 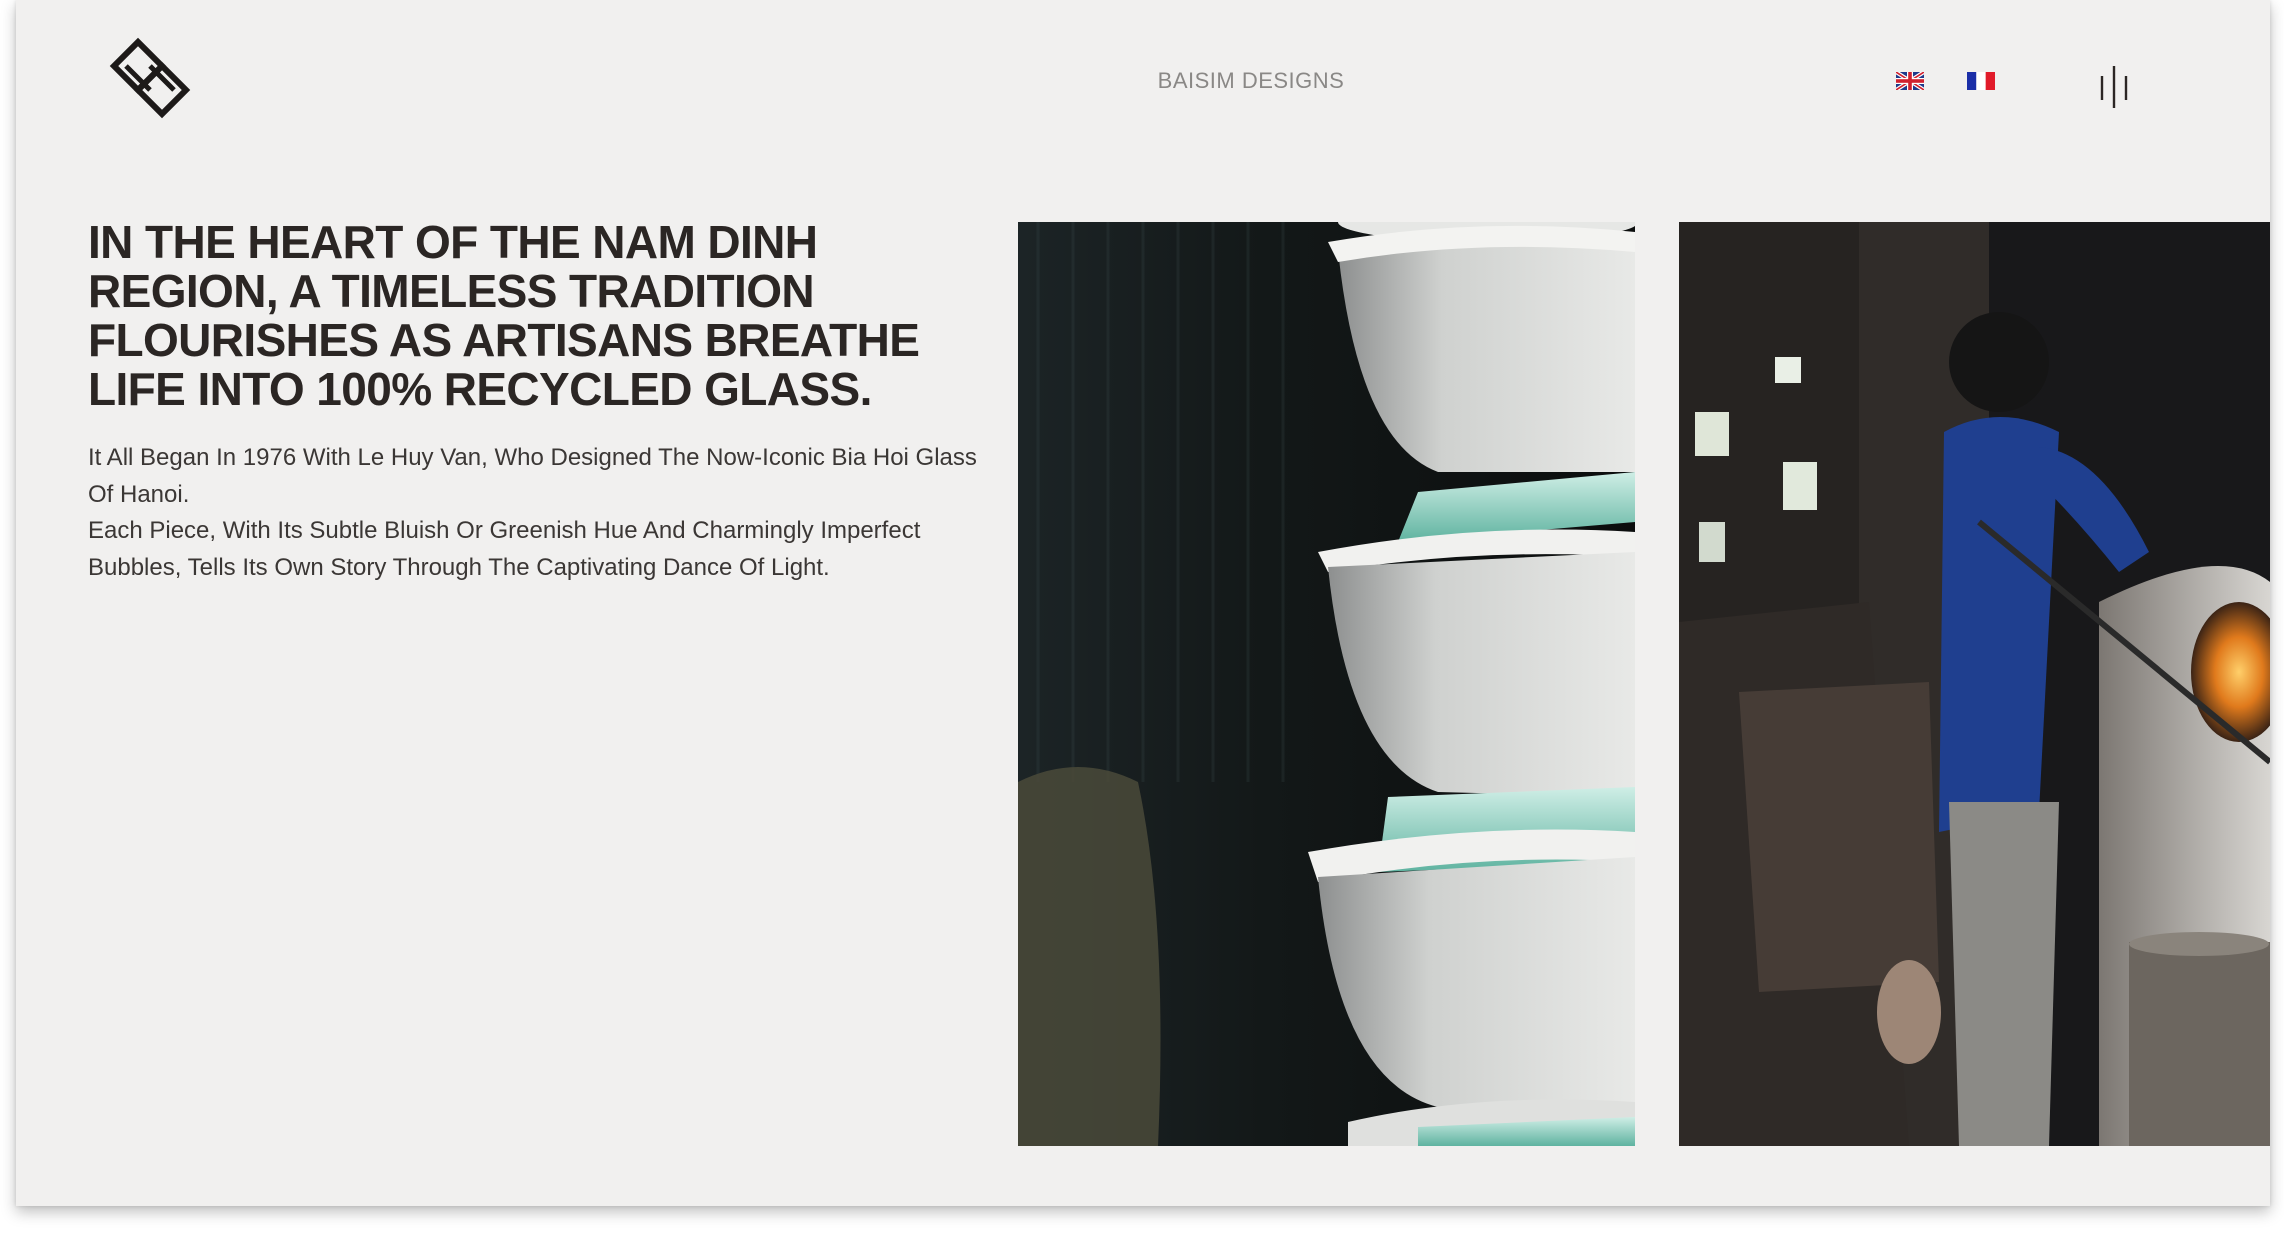 I want to click on france-flag-icon, so click(x=1981, y=81).